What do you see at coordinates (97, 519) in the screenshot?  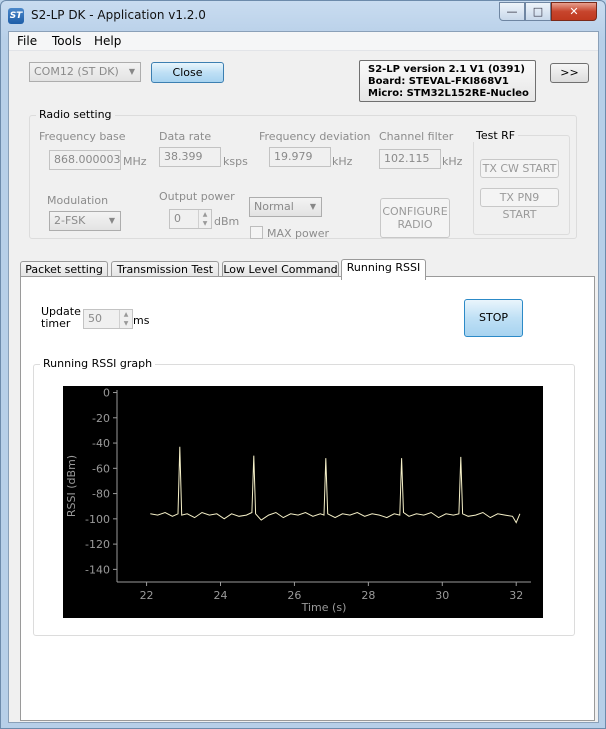 I see `y-tick-label: -100` at bounding box center [97, 519].